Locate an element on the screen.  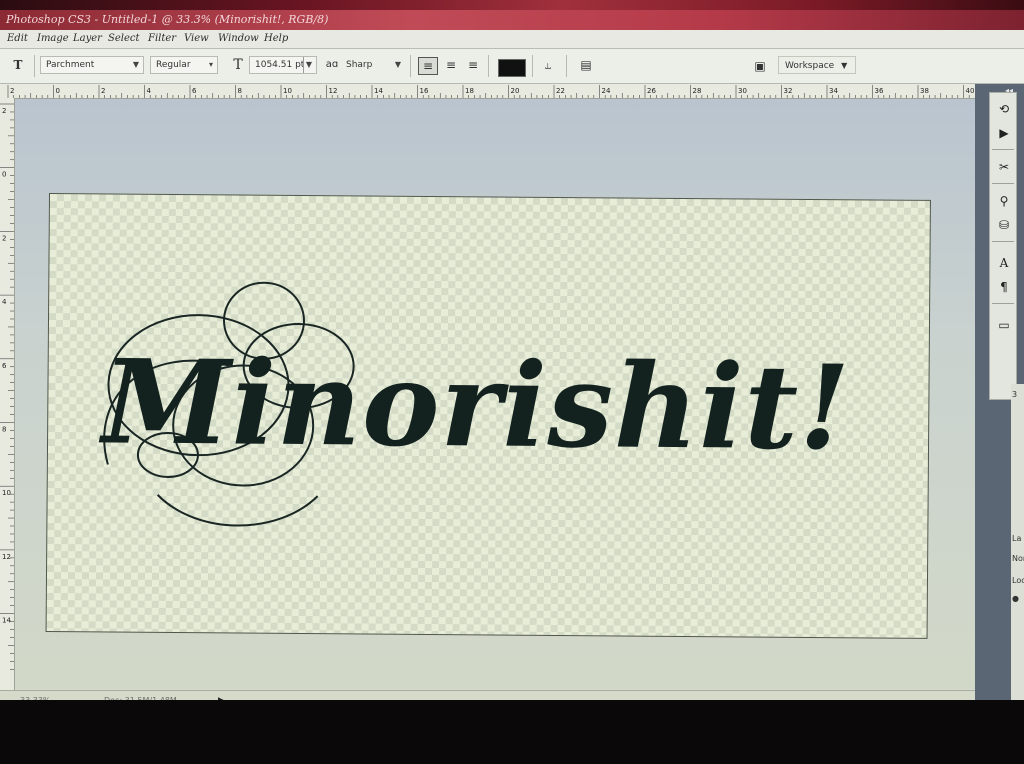
paragraph-icon: ¶ is located at coordinates (1004, 287).